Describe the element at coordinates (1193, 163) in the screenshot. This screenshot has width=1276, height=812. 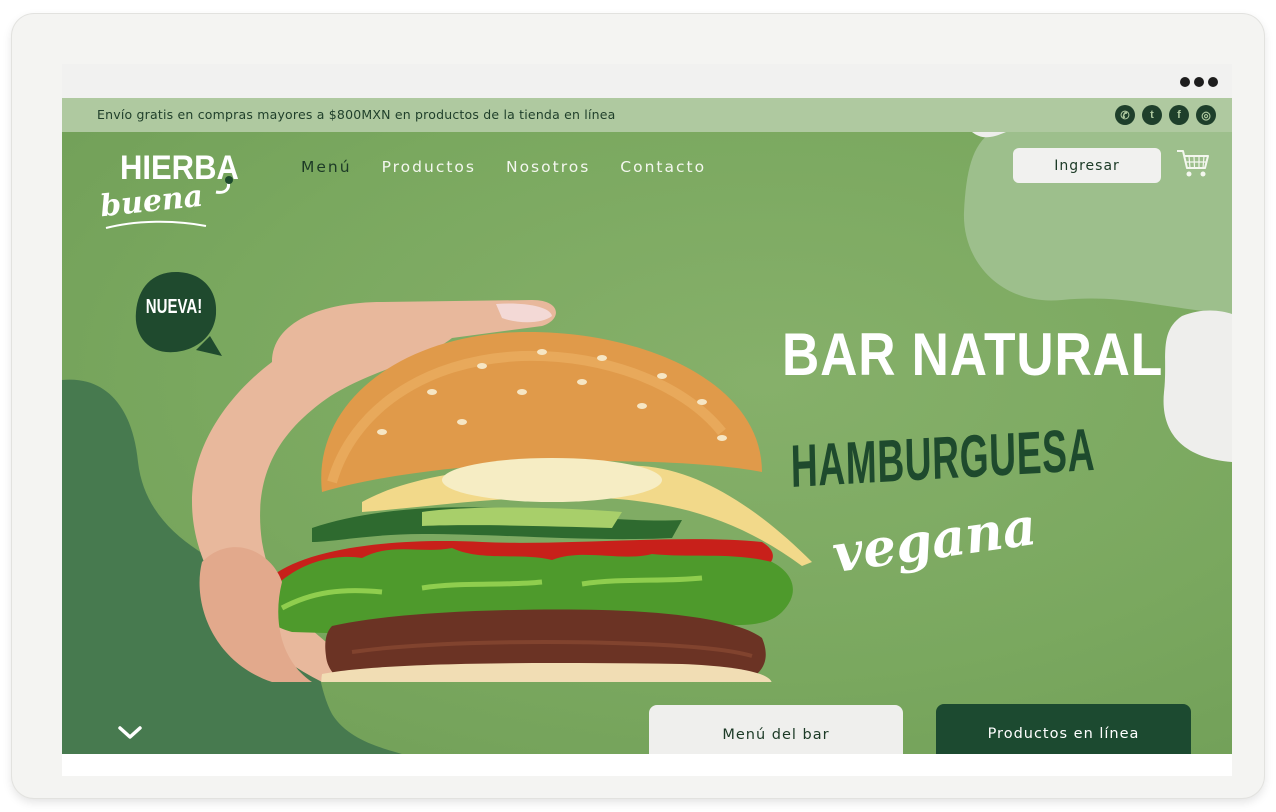
I see `cart-icon` at that location.